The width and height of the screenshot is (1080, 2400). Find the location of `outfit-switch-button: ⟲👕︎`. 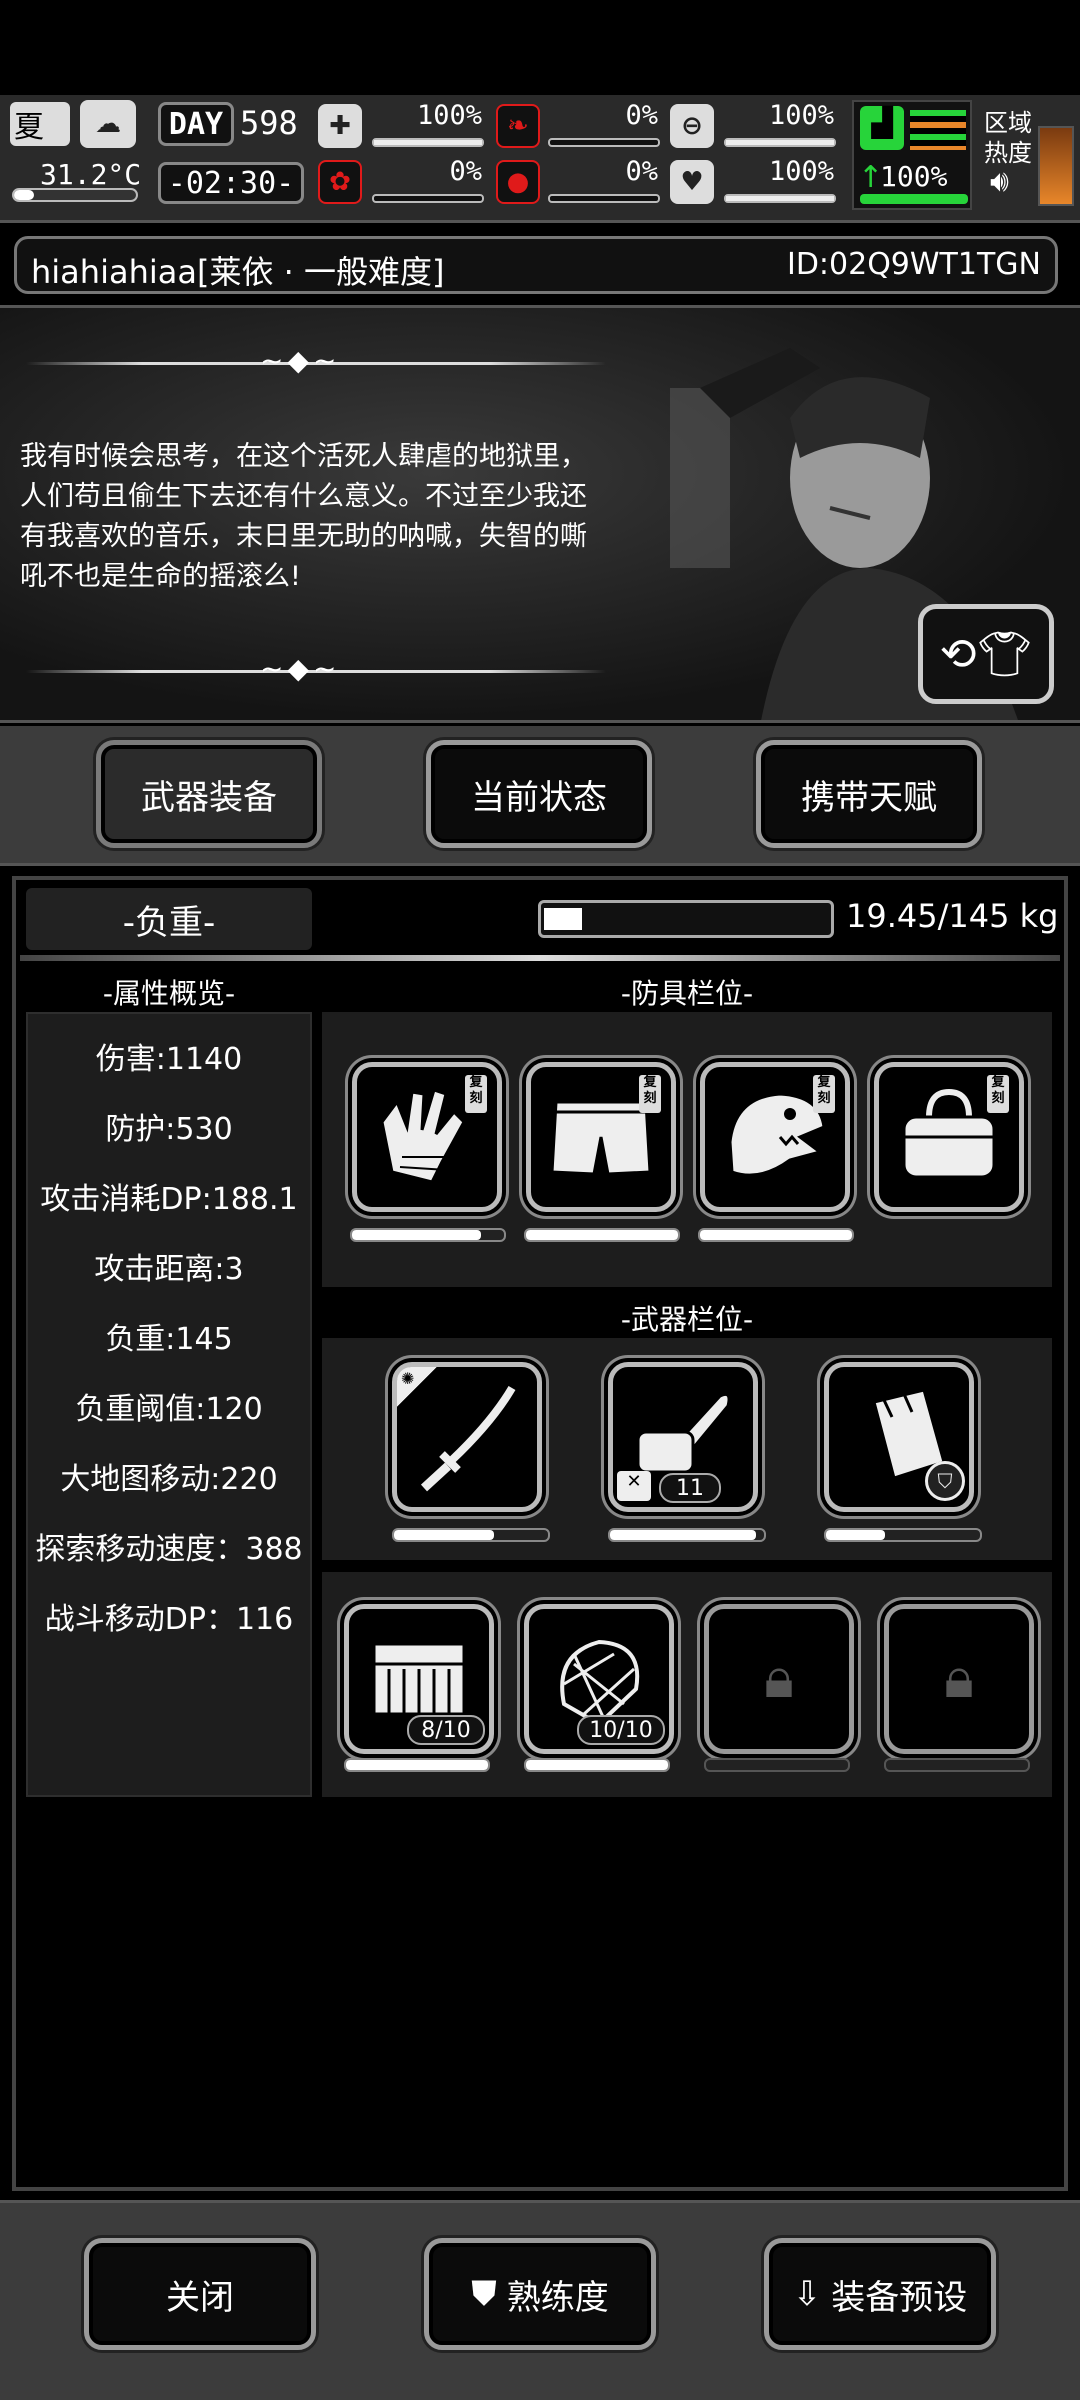

outfit-switch-button: ⟲👕︎ is located at coordinates (986, 654).